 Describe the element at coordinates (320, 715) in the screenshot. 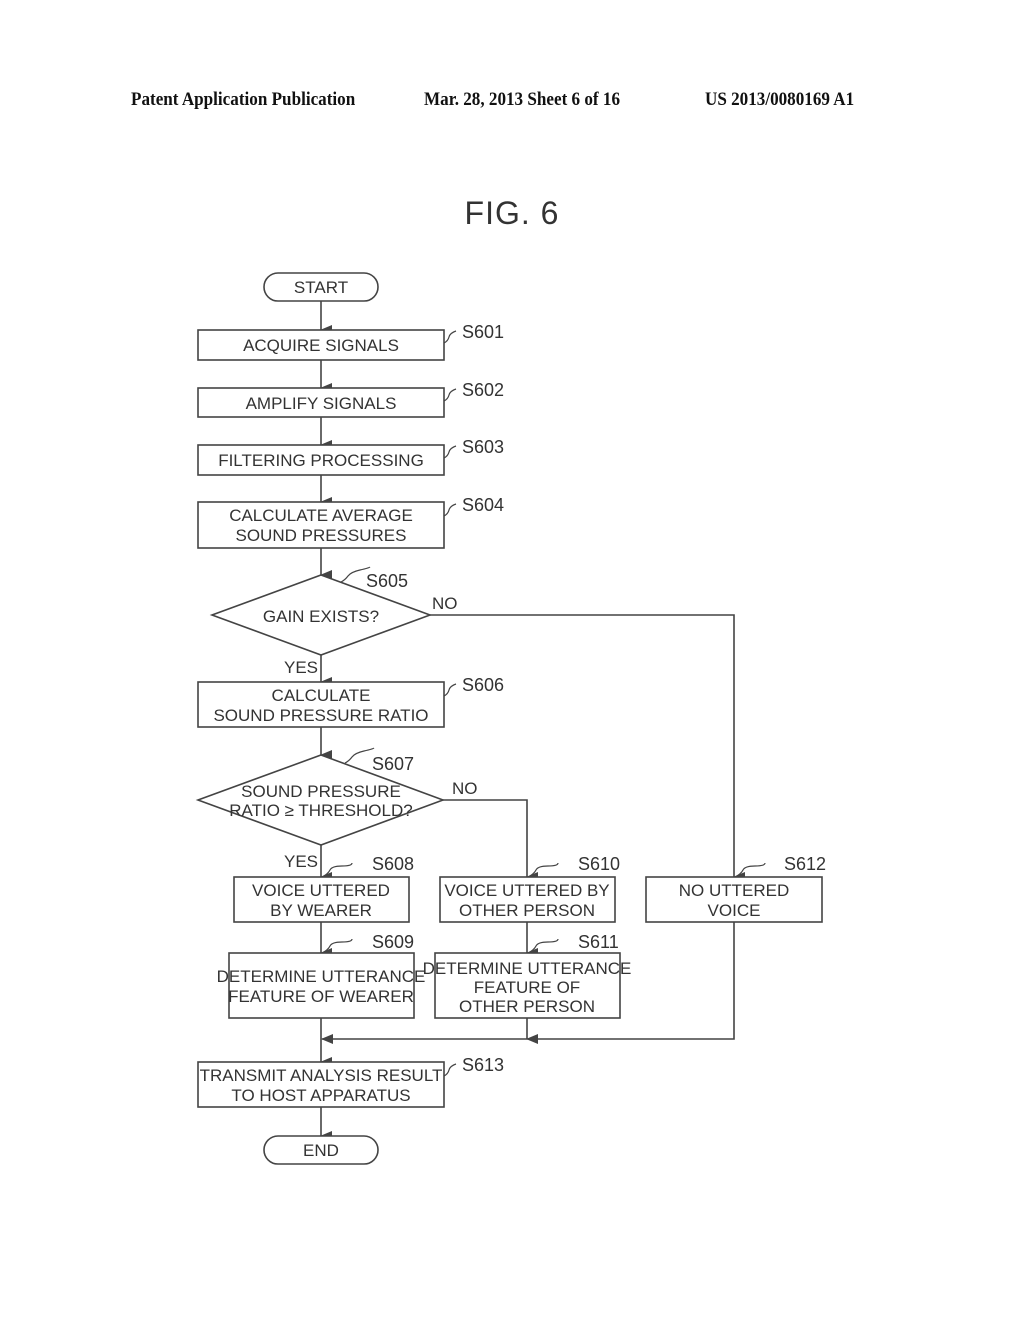

I see `s606-label-line2: SOUND PRESSURE RATIO` at that location.